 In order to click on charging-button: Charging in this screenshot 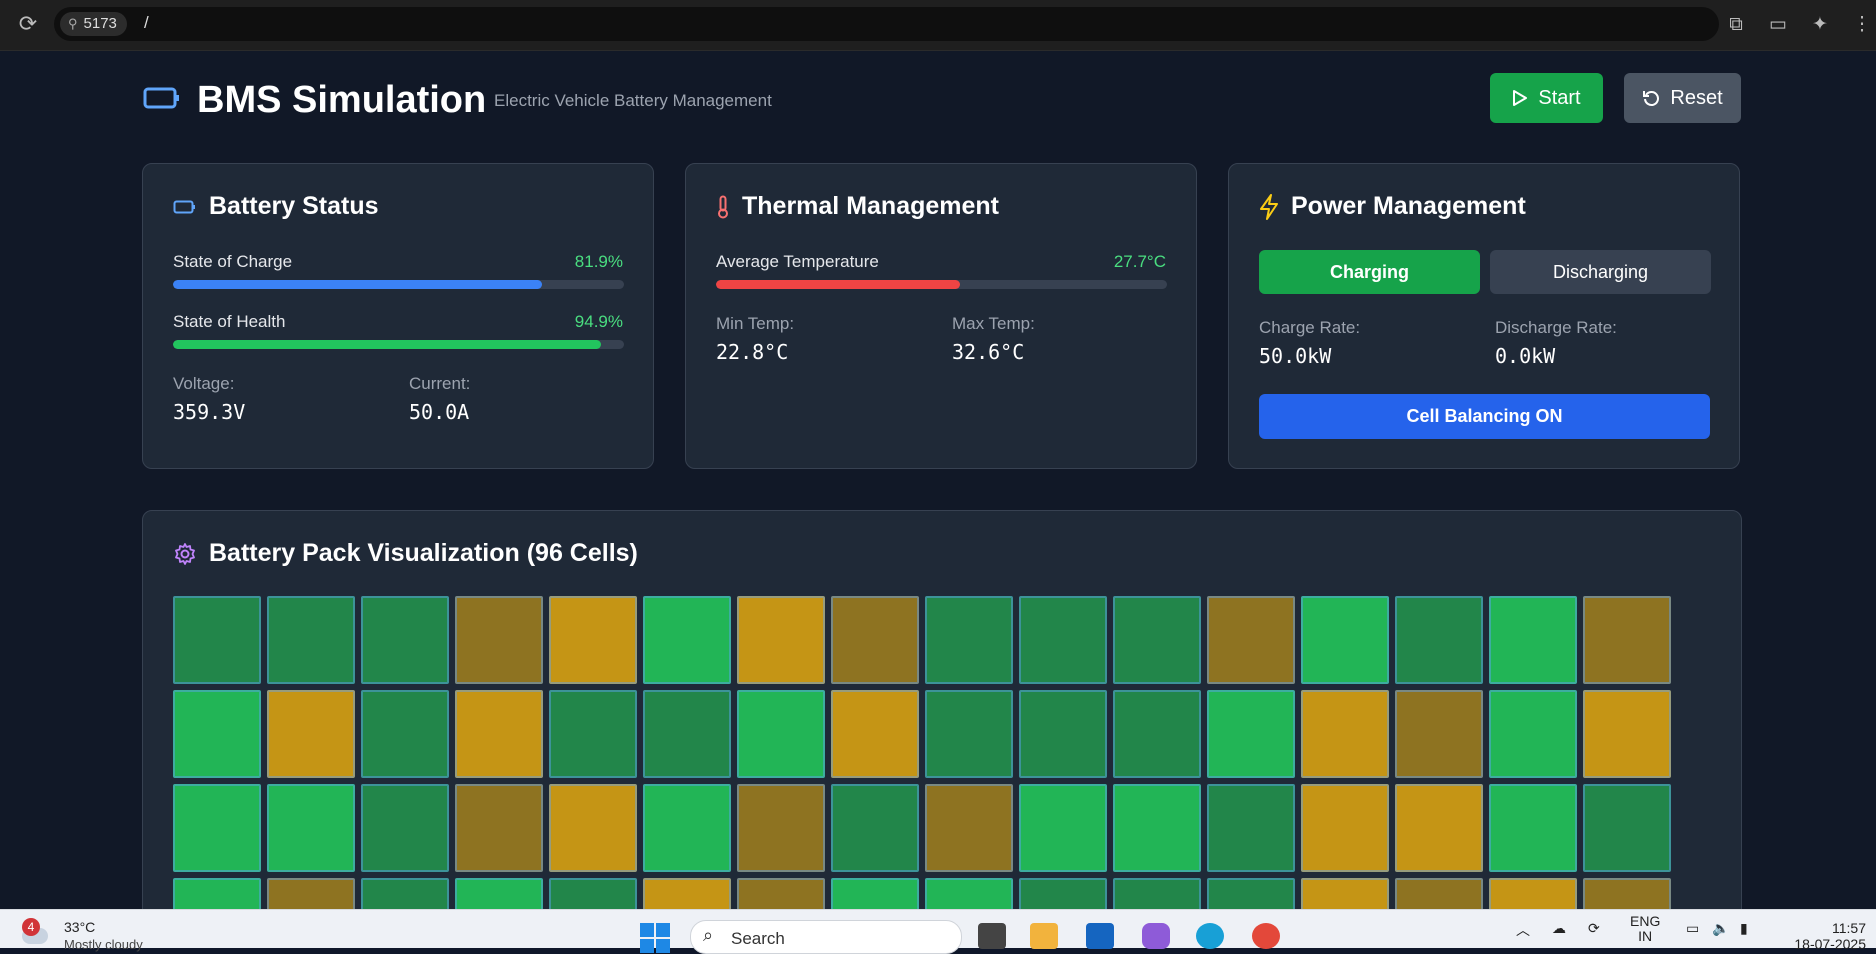, I will do `click(1369, 272)`.